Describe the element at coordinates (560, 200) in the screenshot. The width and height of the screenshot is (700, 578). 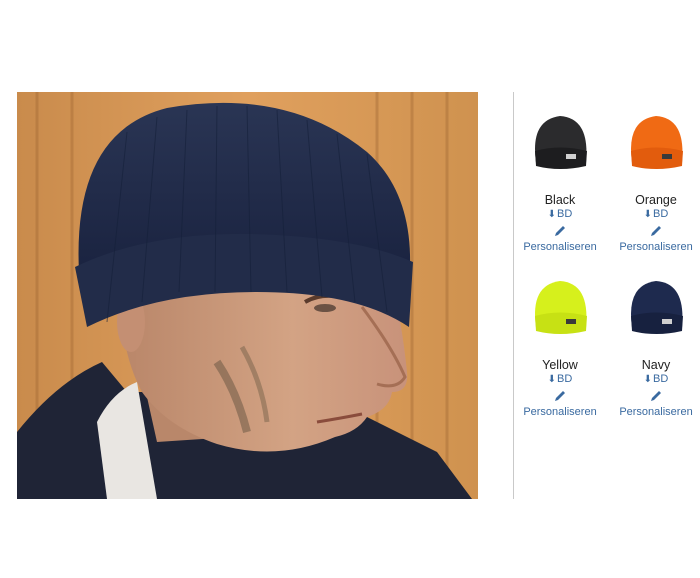
I see `swatch-name: Black` at that location.